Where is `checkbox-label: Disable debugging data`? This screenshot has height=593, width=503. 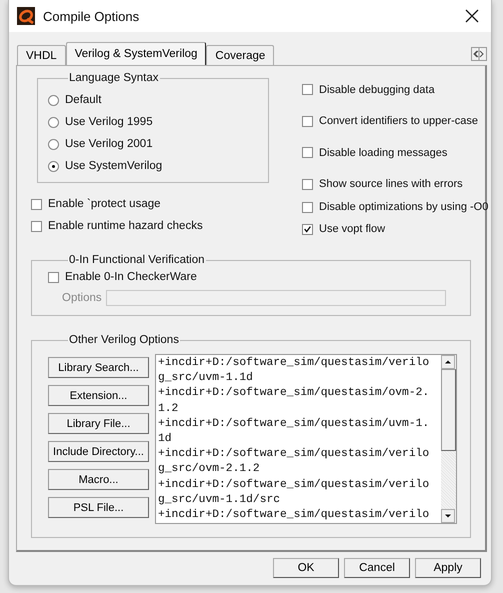
checkbox-label: Disable debugging data is located at coordinates (377, 90).